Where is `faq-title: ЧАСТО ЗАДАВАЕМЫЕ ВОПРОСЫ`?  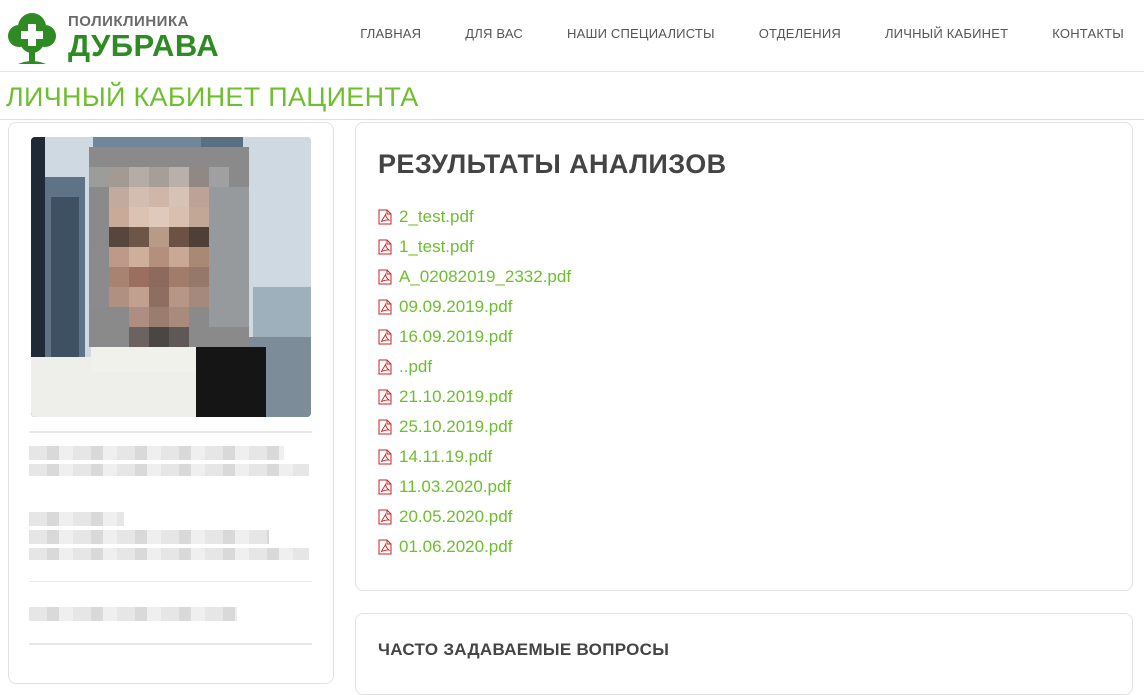 faq-title: ЧАСТО ЗАДАВАЕМЫЕ ВОПРОСЫ is located at coordinates (523, 650).